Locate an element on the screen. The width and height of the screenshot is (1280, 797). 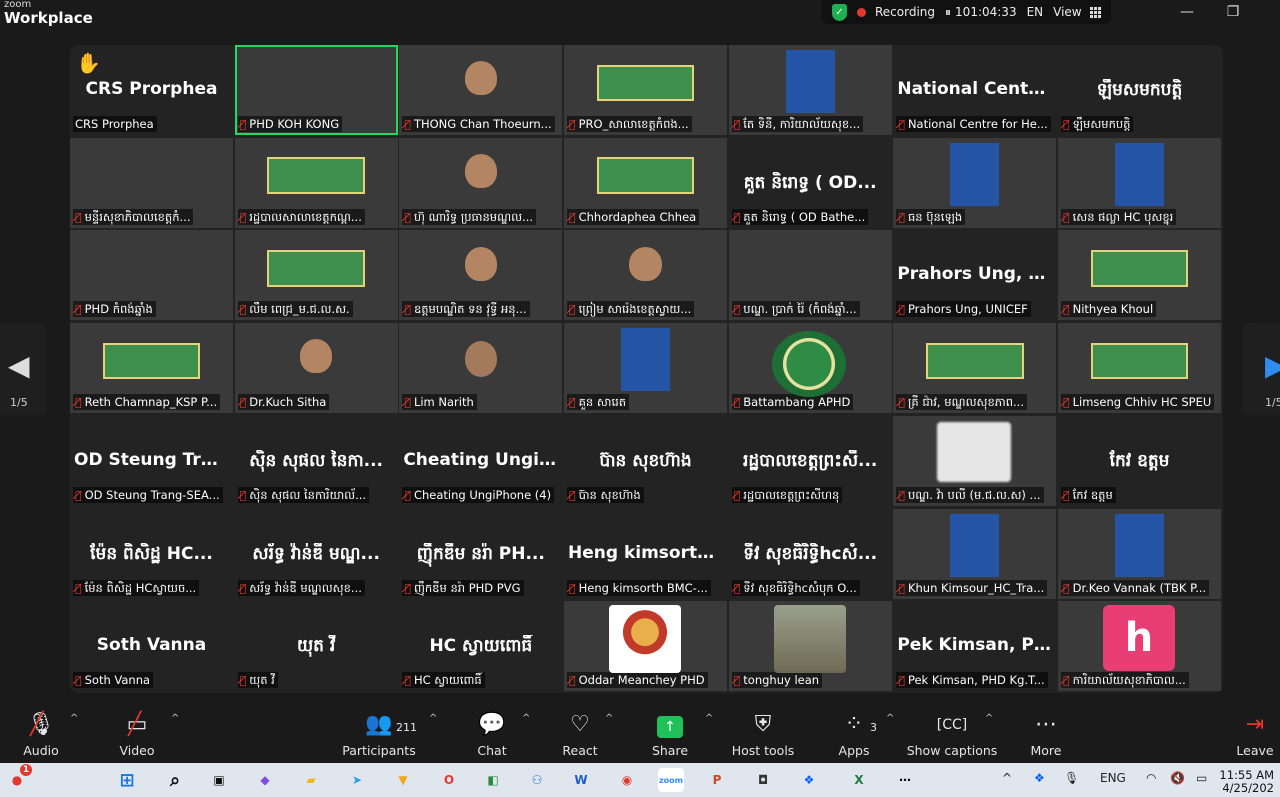
wifi-icon: ◠ is located at coordinates (1151, 778).